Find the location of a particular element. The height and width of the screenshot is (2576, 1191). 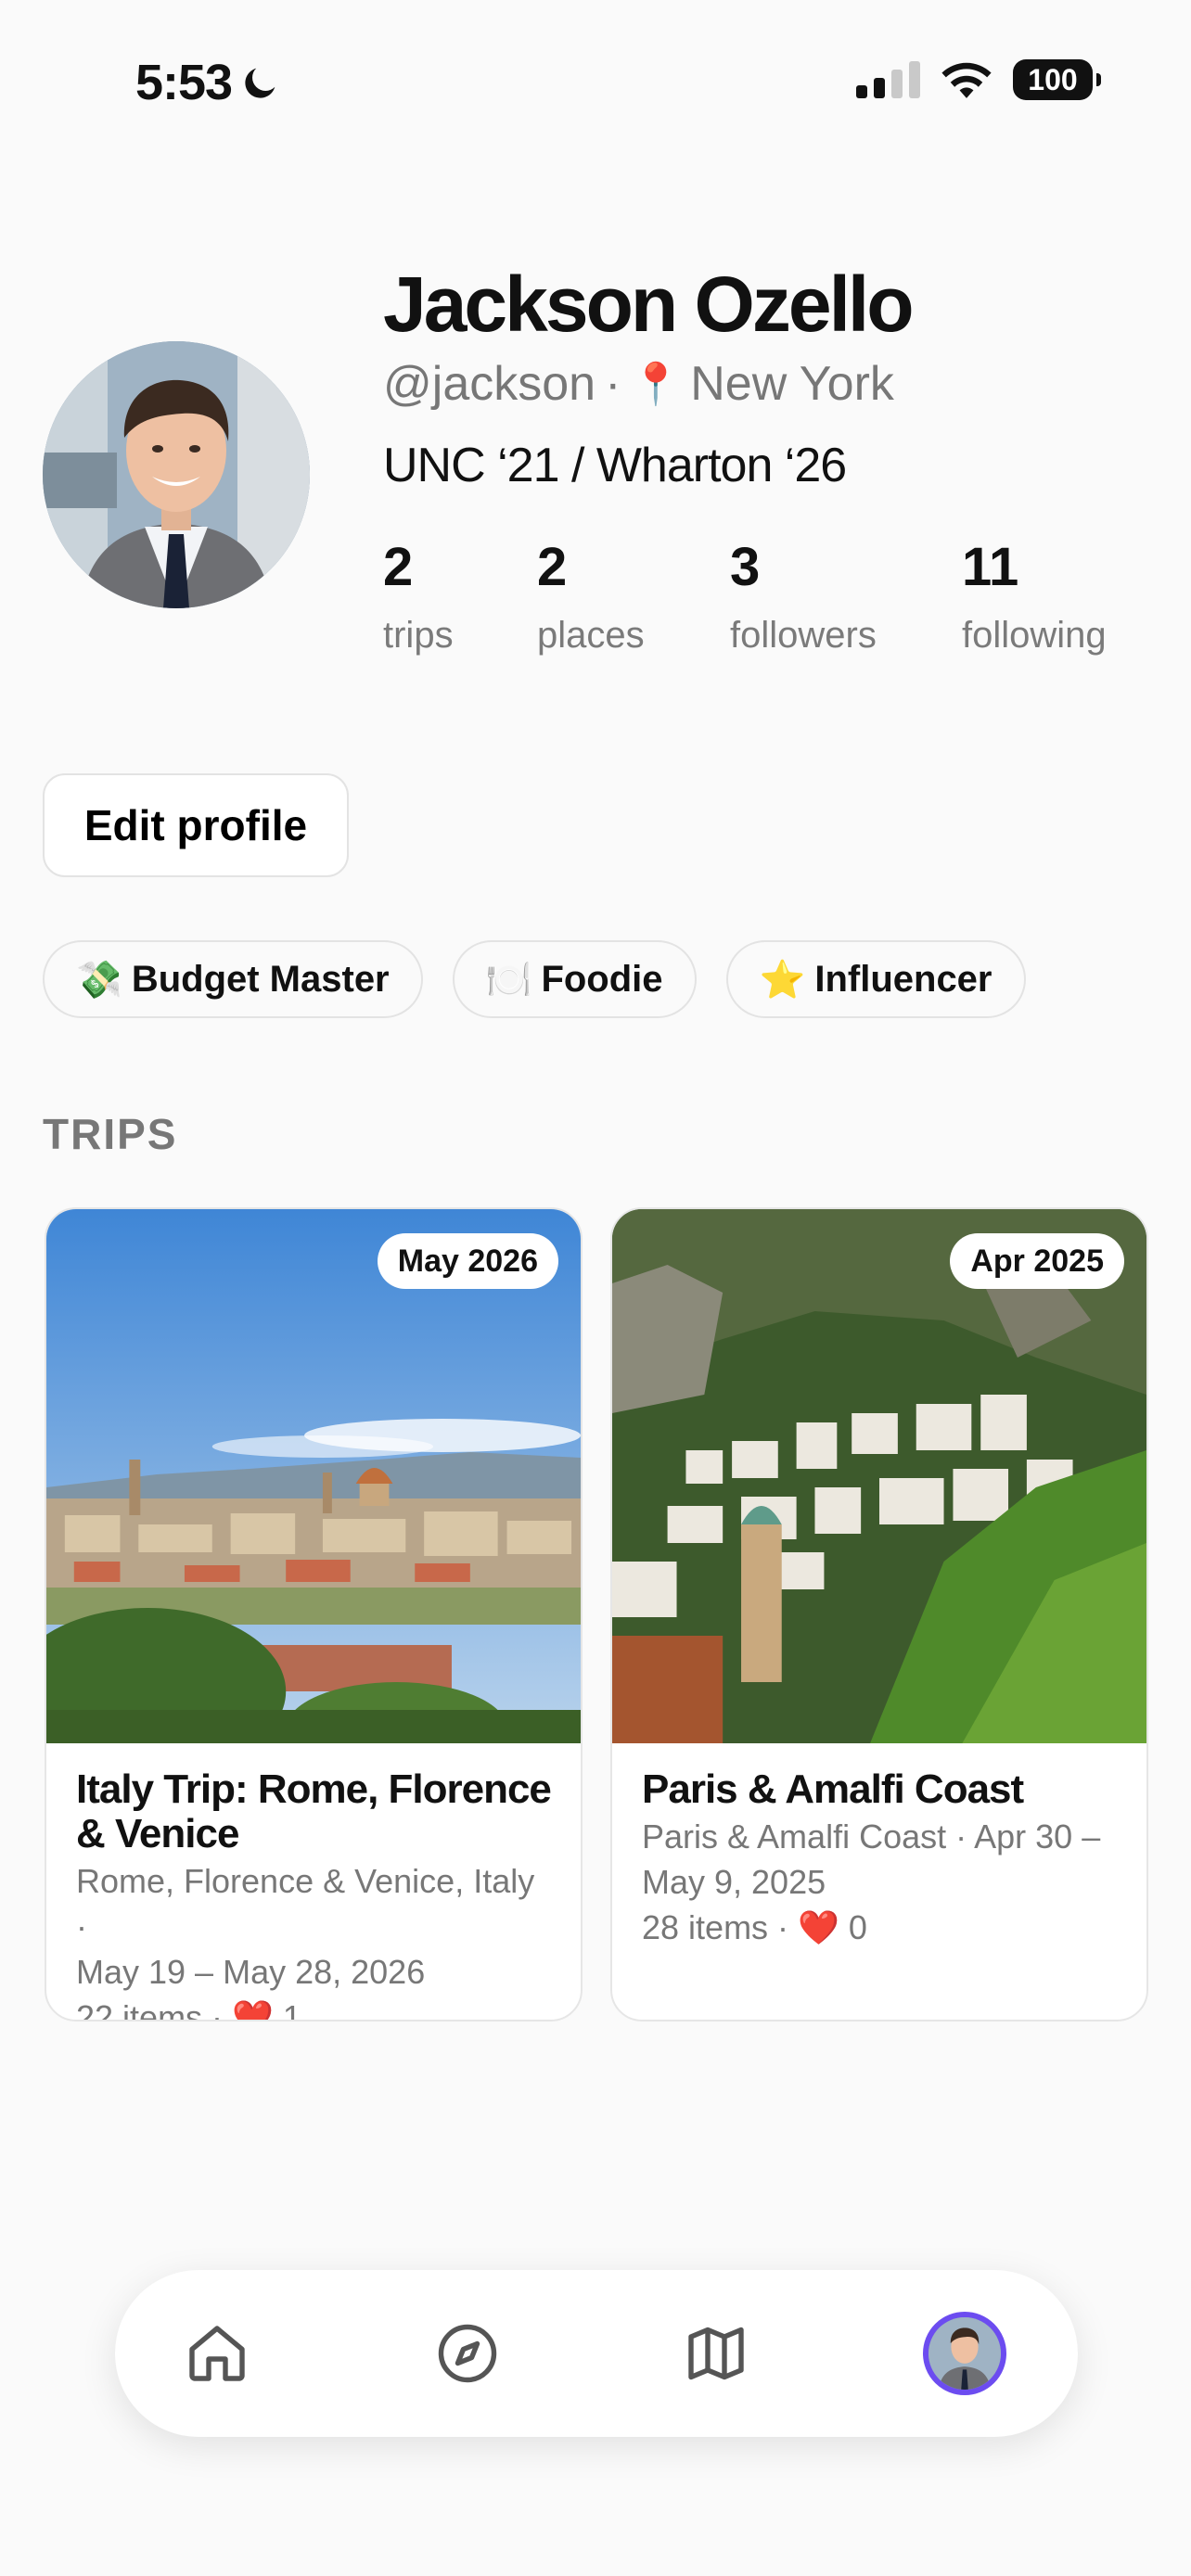

trip-stats-line: 28 items · ❤️ 0 is located at coordinates (881, 1927).